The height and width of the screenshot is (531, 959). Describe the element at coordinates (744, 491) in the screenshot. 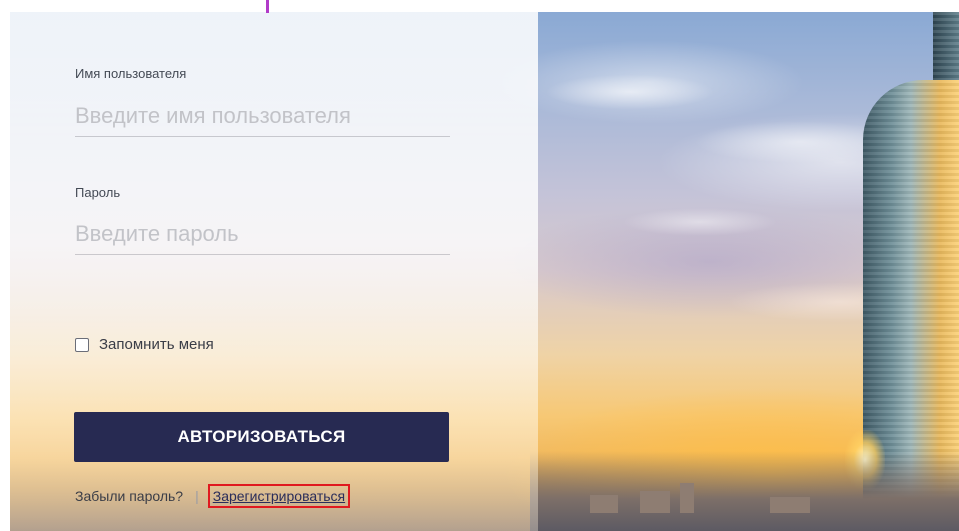

I see `city-skyline-image` at that location.